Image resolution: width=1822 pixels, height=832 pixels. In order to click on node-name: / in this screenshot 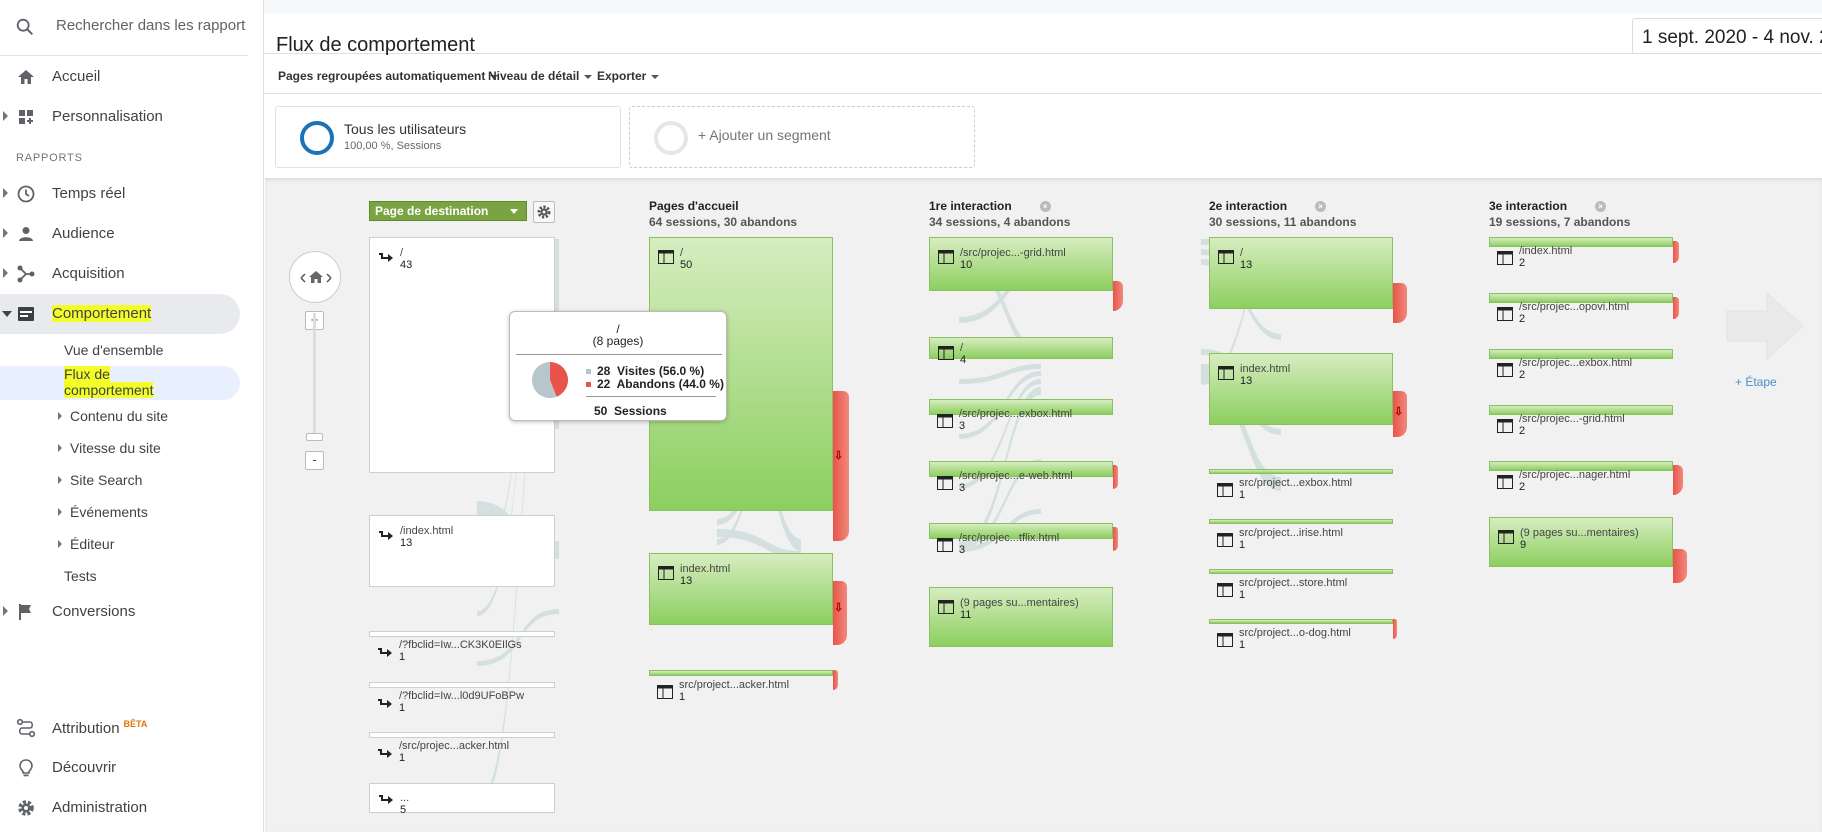, I will do `click(962, 348)`.